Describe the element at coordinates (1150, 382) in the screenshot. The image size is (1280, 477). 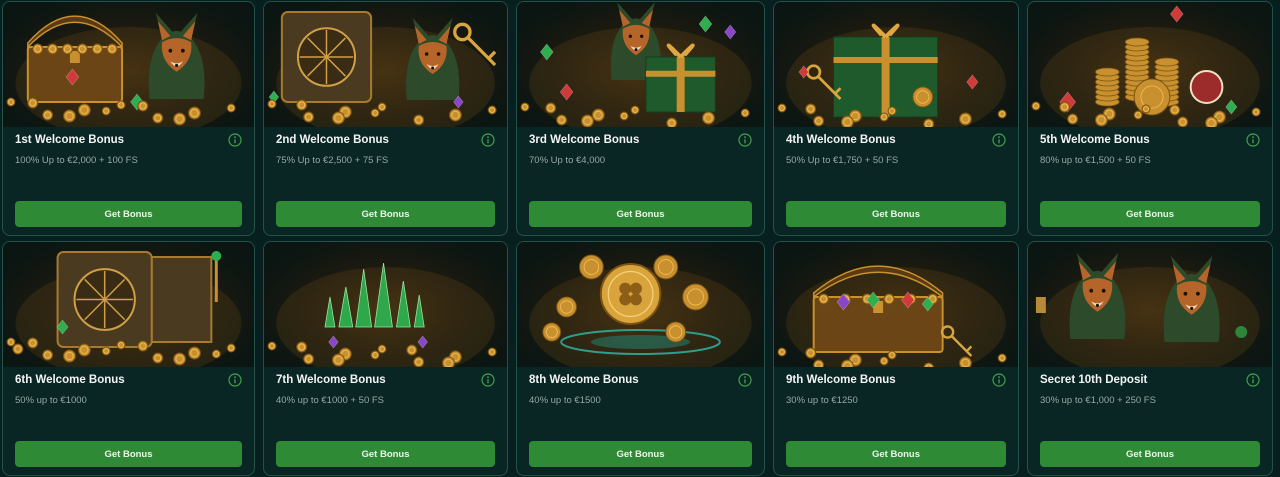
I see `bonus-title-row: Secret 10th Deposit` at that location.